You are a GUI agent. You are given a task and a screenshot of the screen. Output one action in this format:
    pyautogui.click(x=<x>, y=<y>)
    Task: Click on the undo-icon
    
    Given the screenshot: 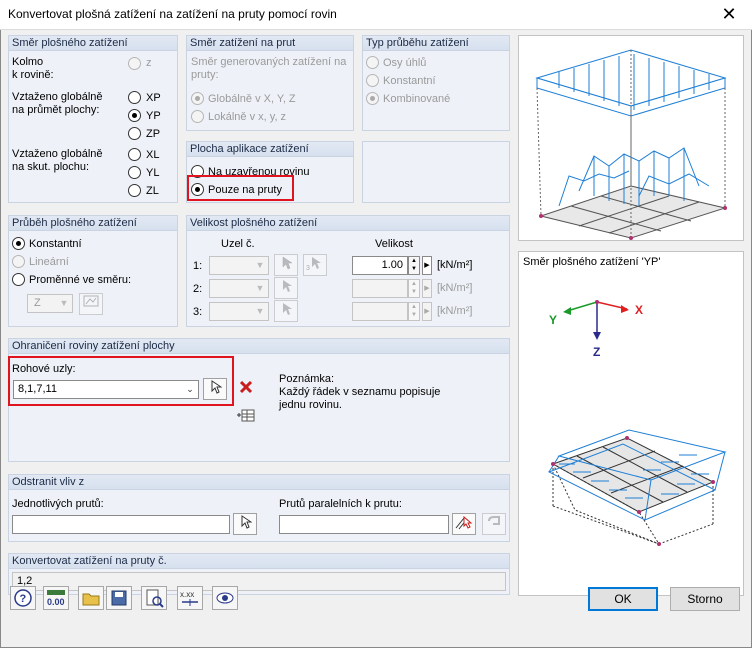 What is the action you would take?
    pyautogui.click(x=494, y=520)
    